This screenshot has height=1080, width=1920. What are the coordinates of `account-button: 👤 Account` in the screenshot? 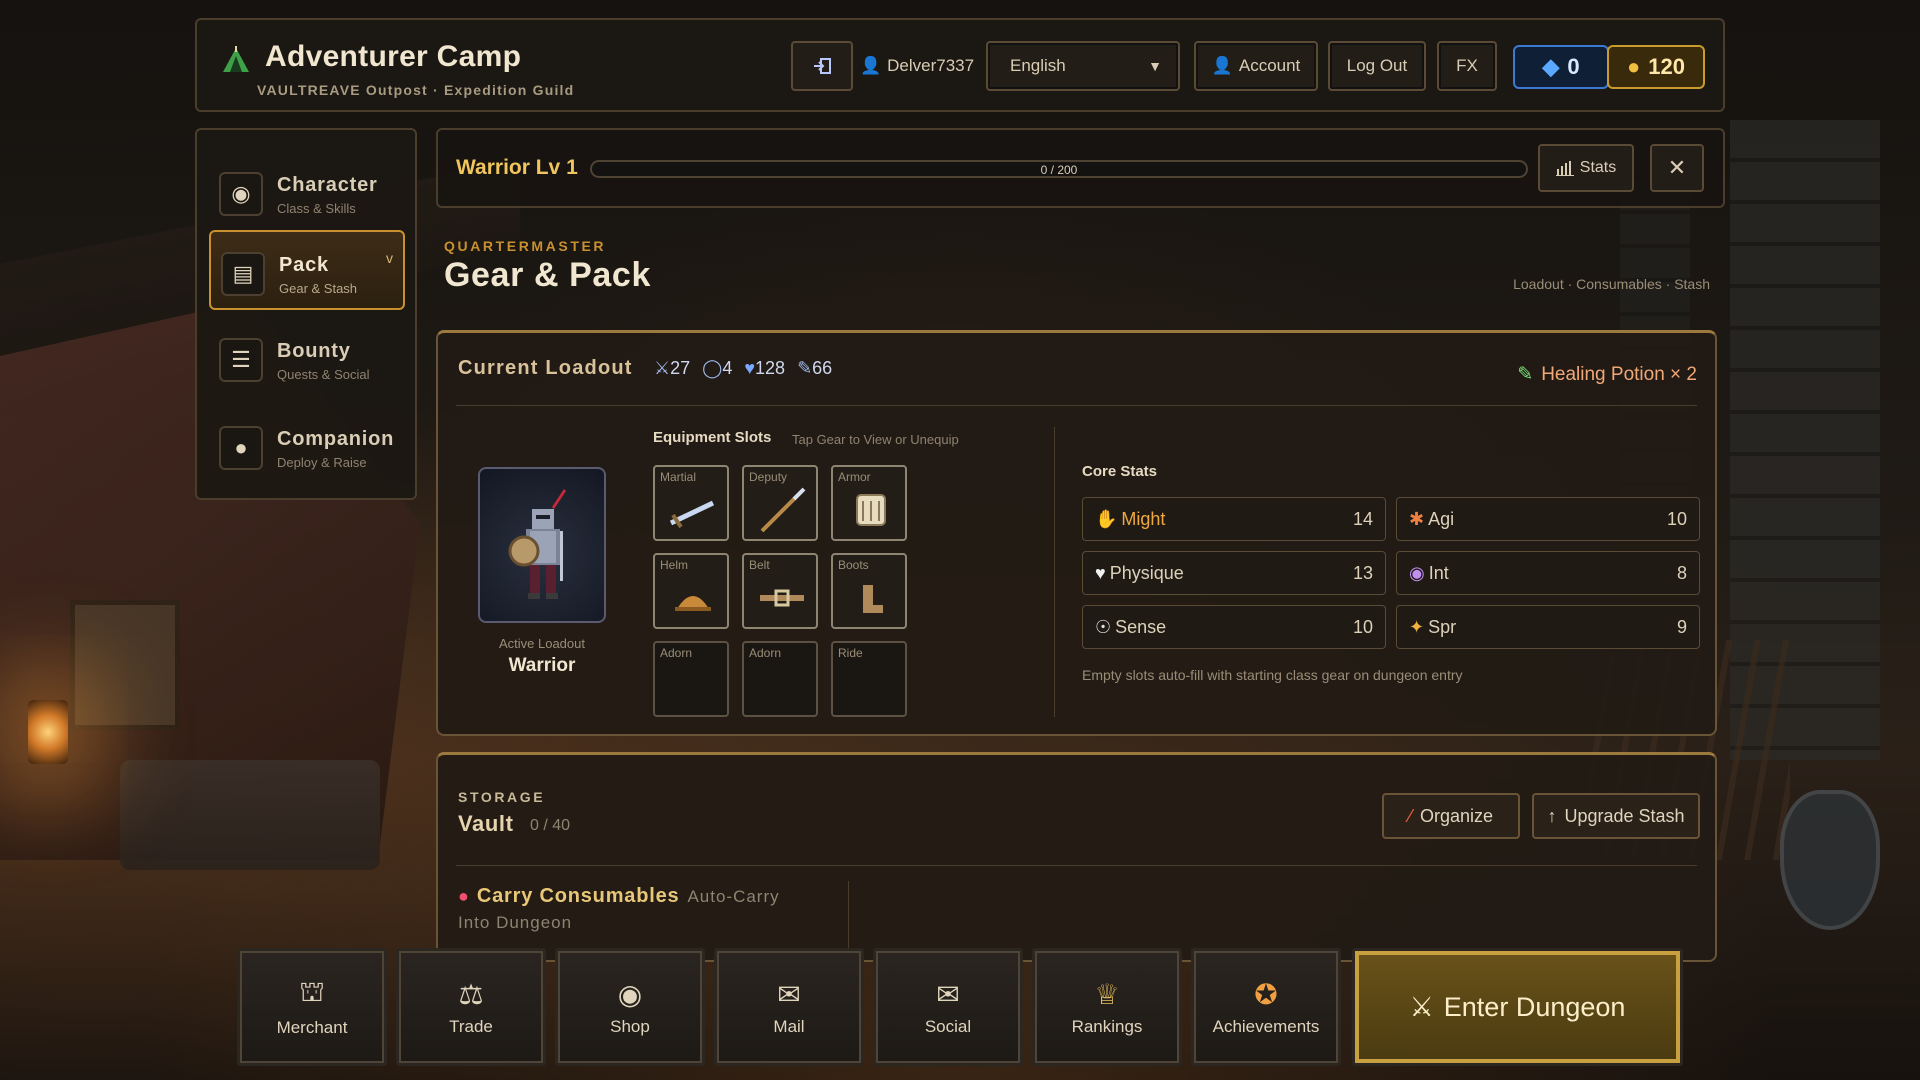 It's located at (1256, 66).